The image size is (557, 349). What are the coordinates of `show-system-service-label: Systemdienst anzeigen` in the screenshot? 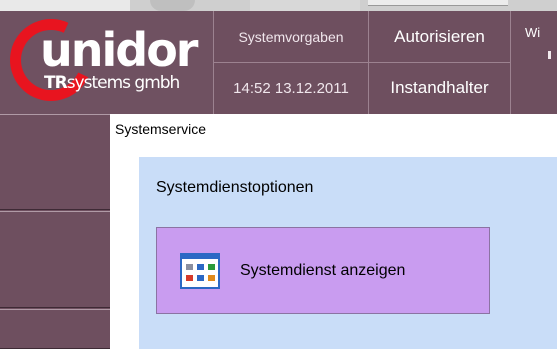 It's located at (323, 270).